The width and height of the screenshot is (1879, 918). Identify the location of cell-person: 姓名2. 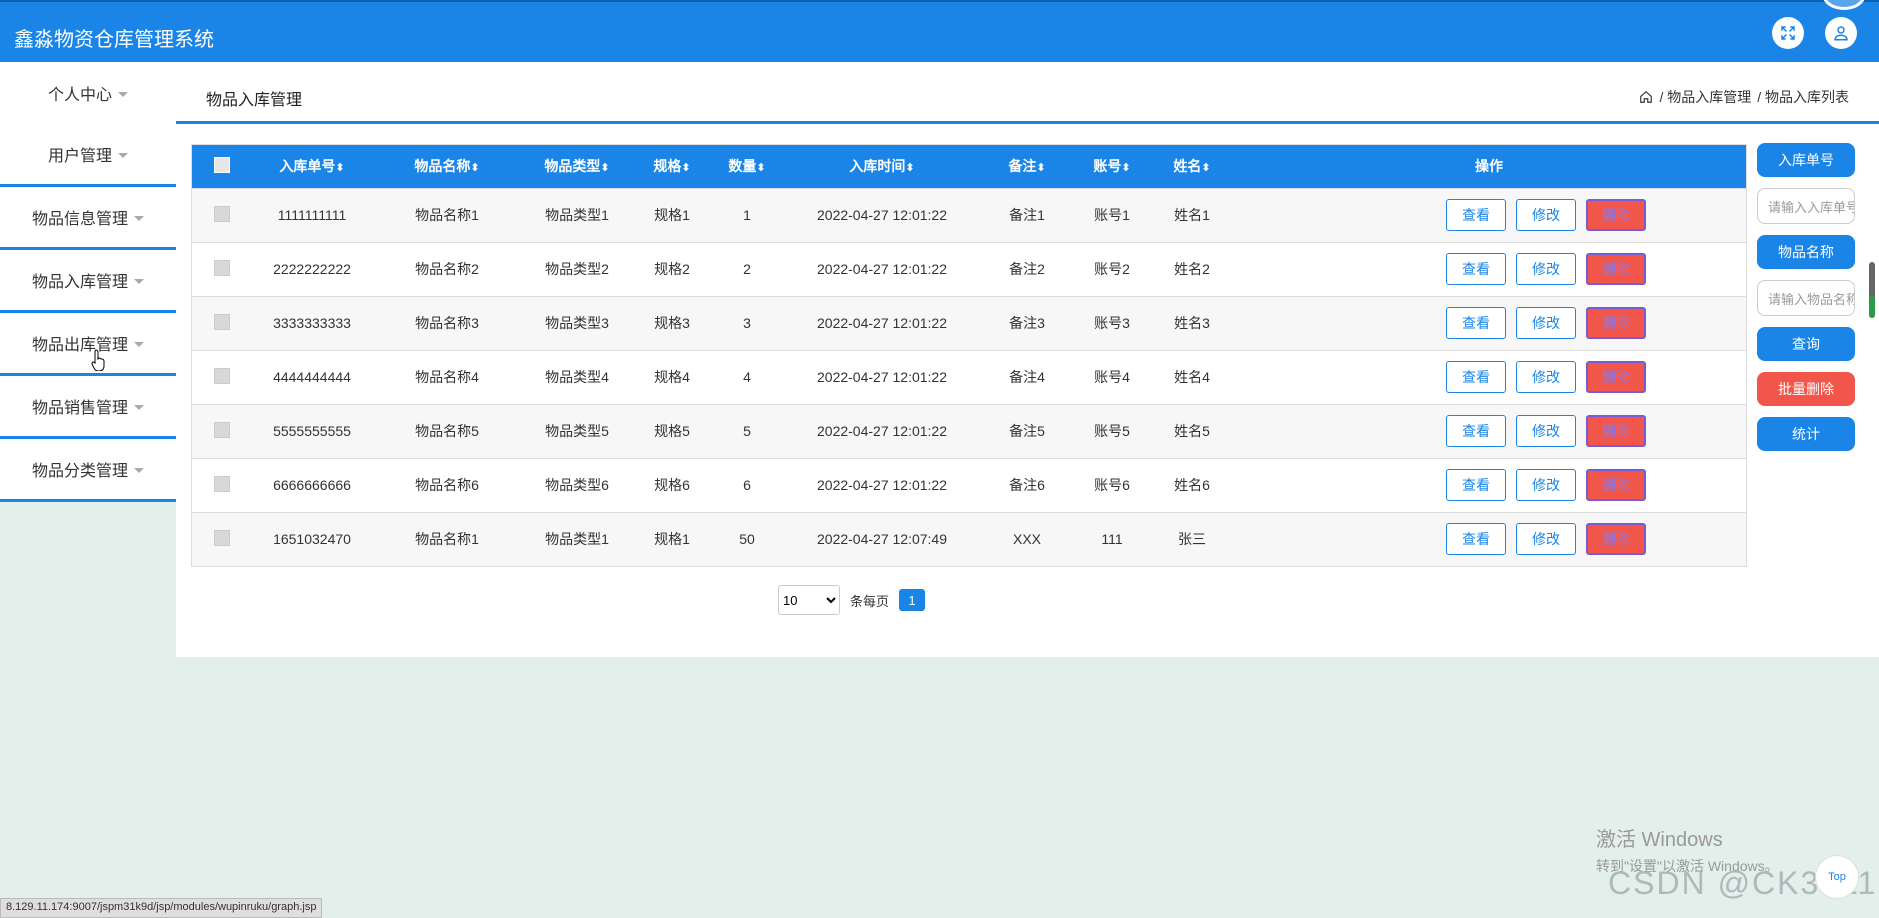
(1192, 269).